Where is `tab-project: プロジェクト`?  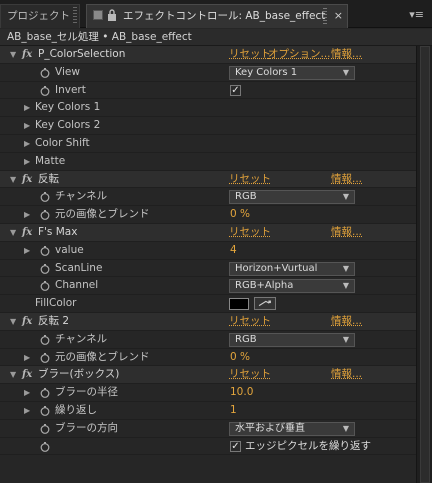 tab-project: プロジェクト is located at coordinates (40, 16).